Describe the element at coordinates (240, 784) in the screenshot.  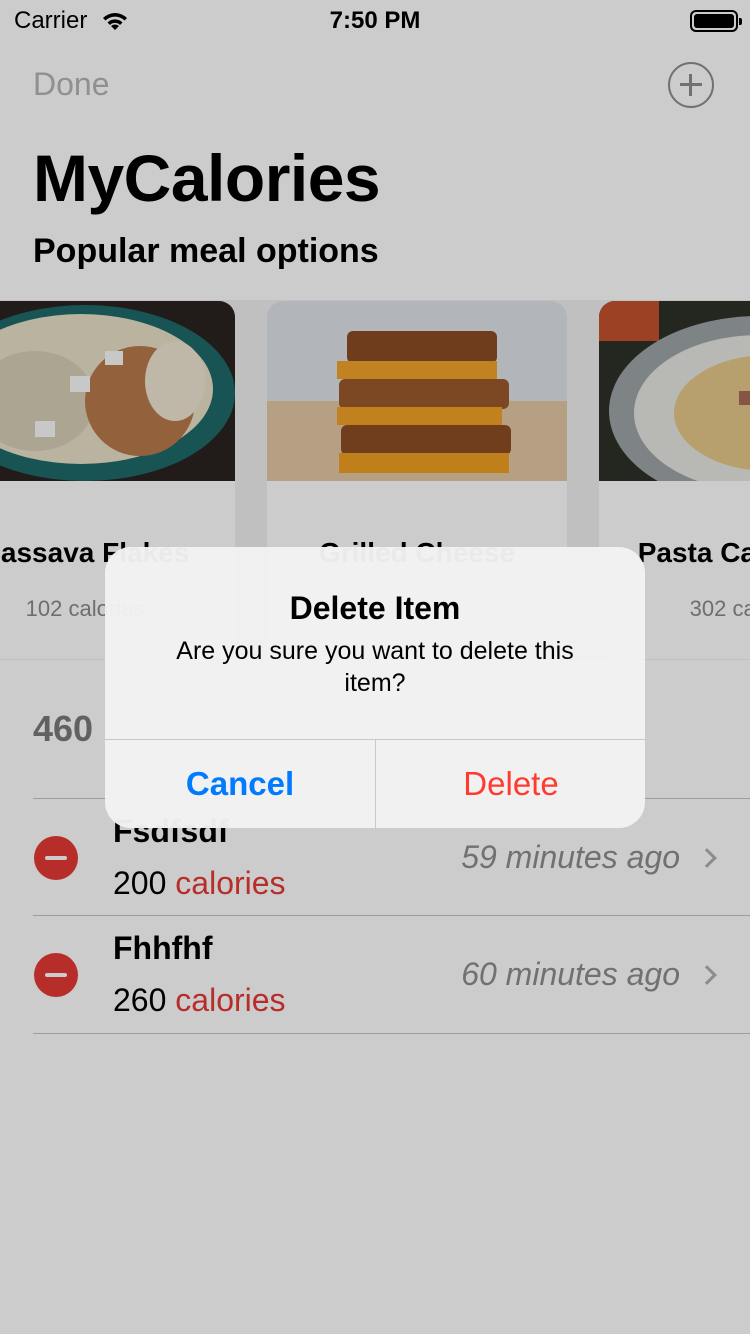
I see `cancel-button: Cancel` at that location.